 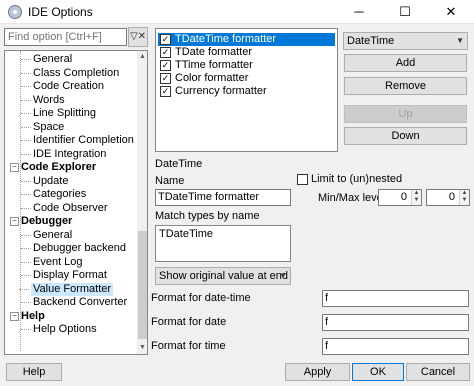 I want to click on maximize-button: ☐, so click(x=405, y=12).